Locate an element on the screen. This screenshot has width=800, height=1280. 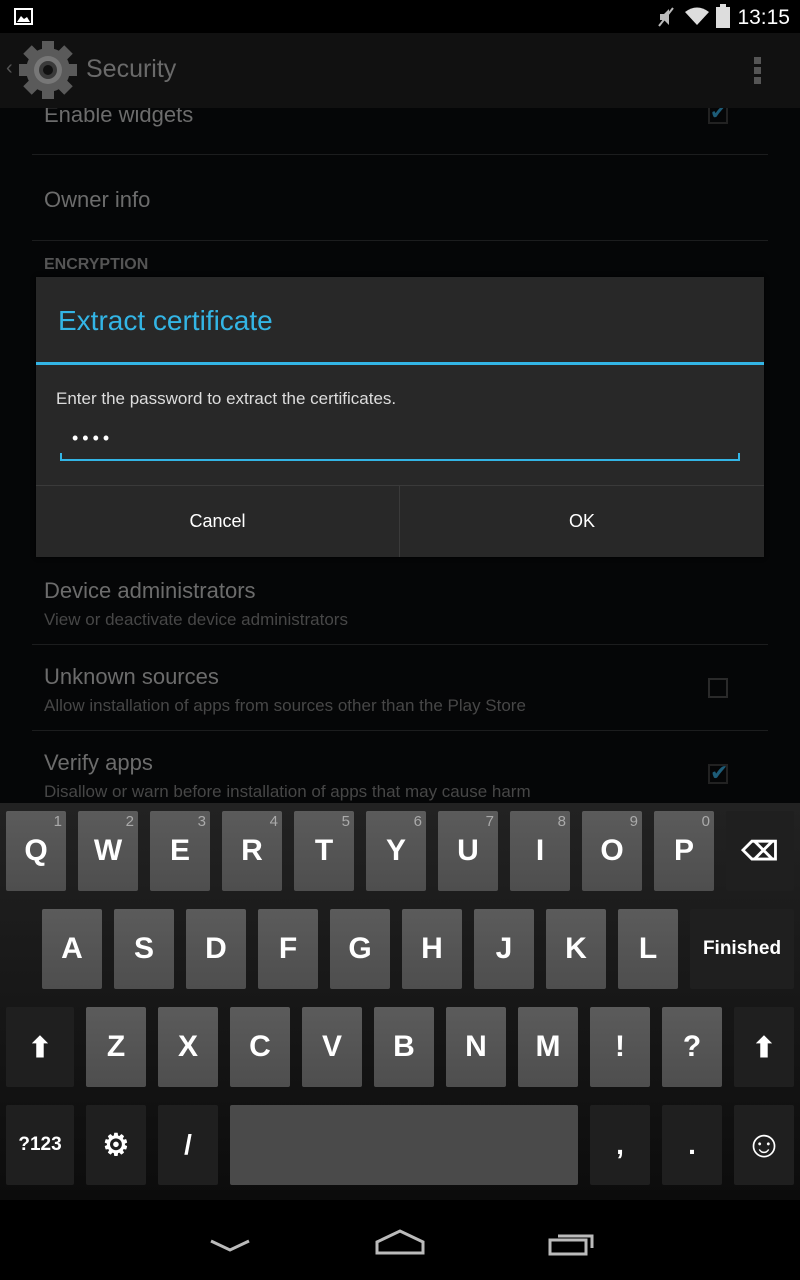
key-hint: 6 is located at coordinates (417, 821).